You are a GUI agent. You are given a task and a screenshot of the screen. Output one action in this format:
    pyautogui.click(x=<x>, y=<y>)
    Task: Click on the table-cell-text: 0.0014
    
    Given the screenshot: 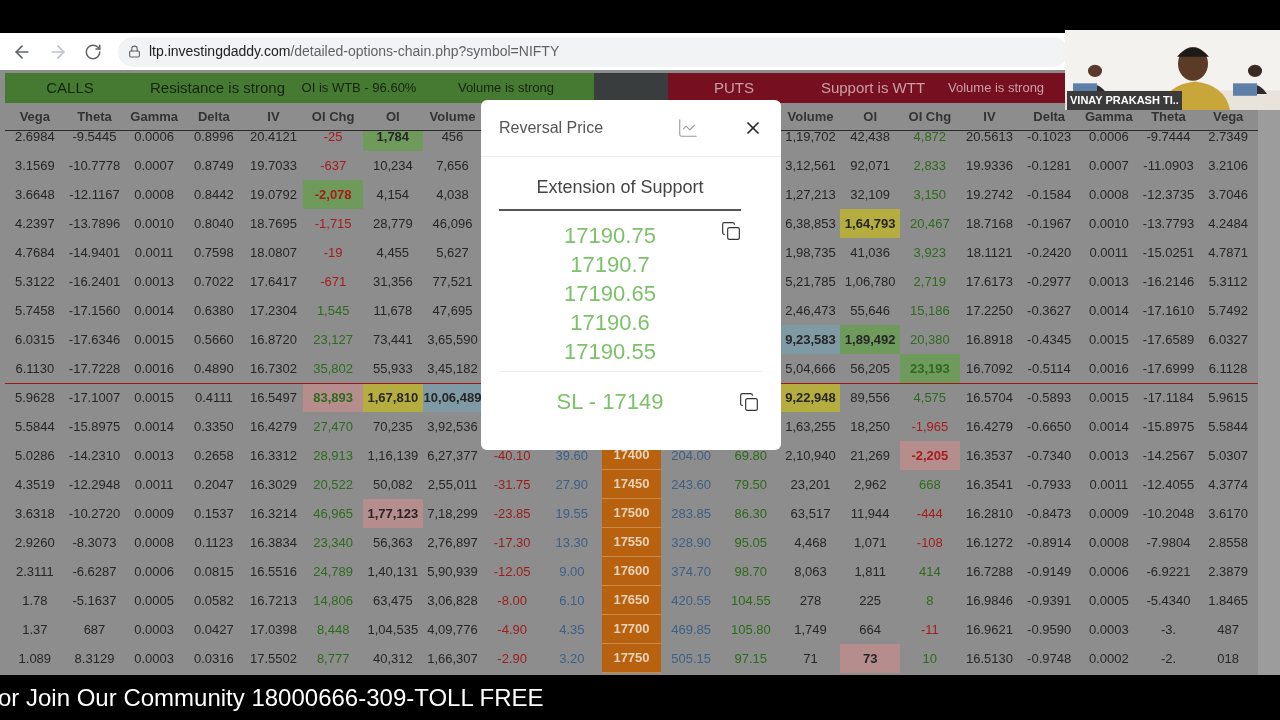 What is the action you would take?
    pyautogui.click(x=154, y=426)
    